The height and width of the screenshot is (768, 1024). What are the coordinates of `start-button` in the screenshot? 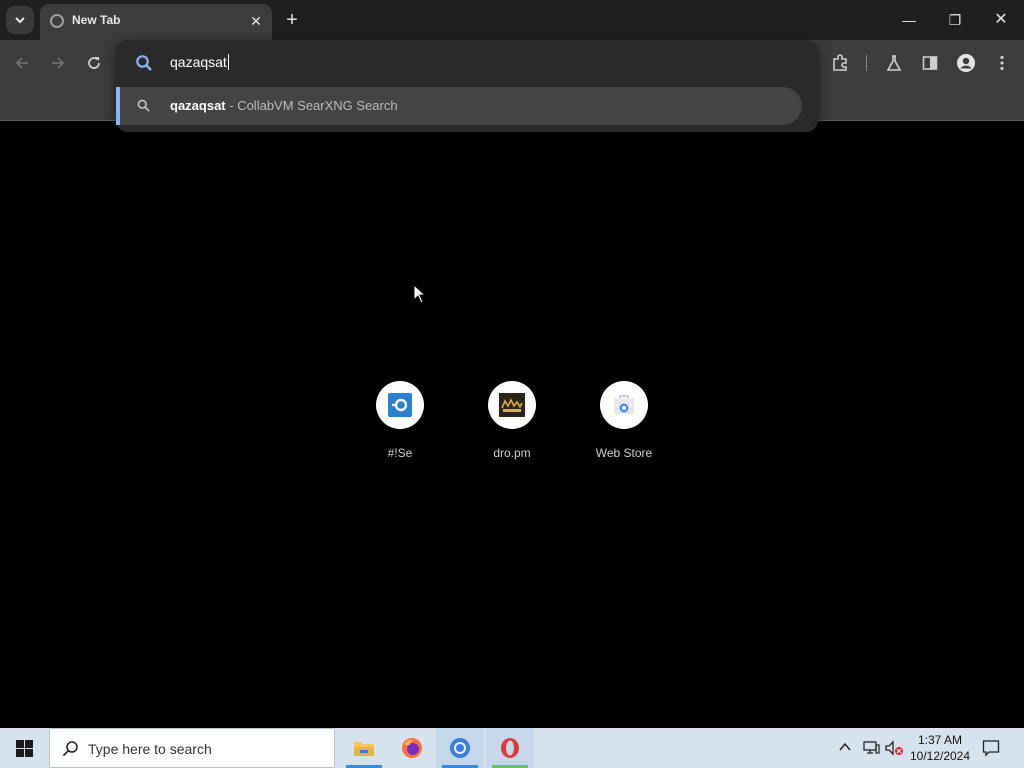 It's located at (24, 748).